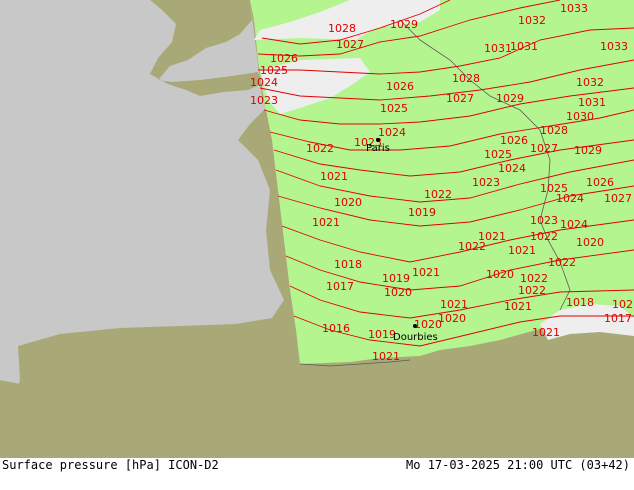 The image size is (634, 490). I want to click on isobar-label: 1030, so click(580, 116).